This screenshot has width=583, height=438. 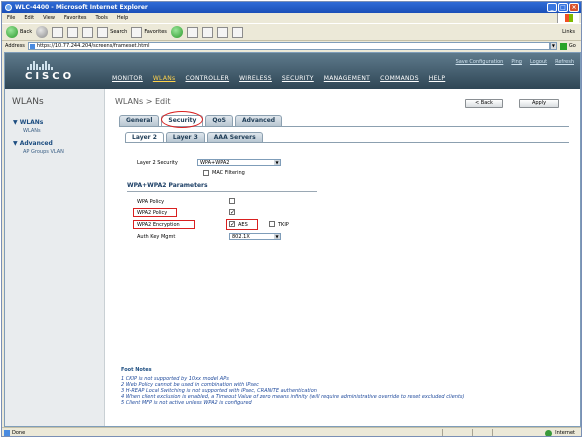 I want to click on cisco-logo: CISCO, so click(x=49, y=71).